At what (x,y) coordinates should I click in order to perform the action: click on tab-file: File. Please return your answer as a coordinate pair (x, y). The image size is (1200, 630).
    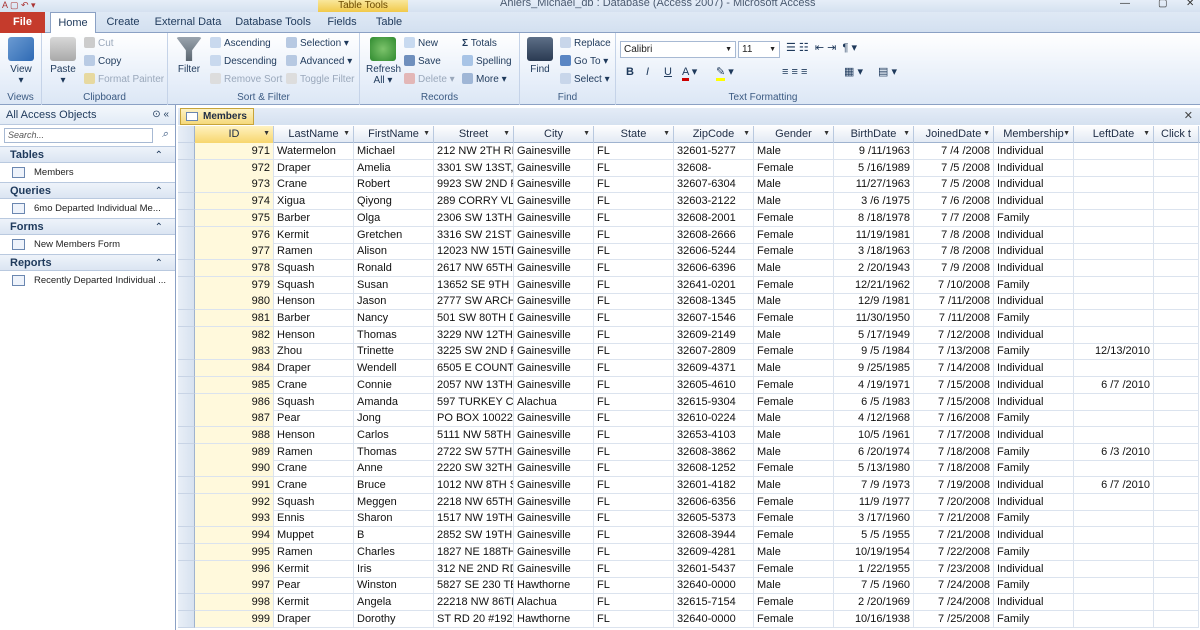
    Looking at the image, I should click on (22, 22).